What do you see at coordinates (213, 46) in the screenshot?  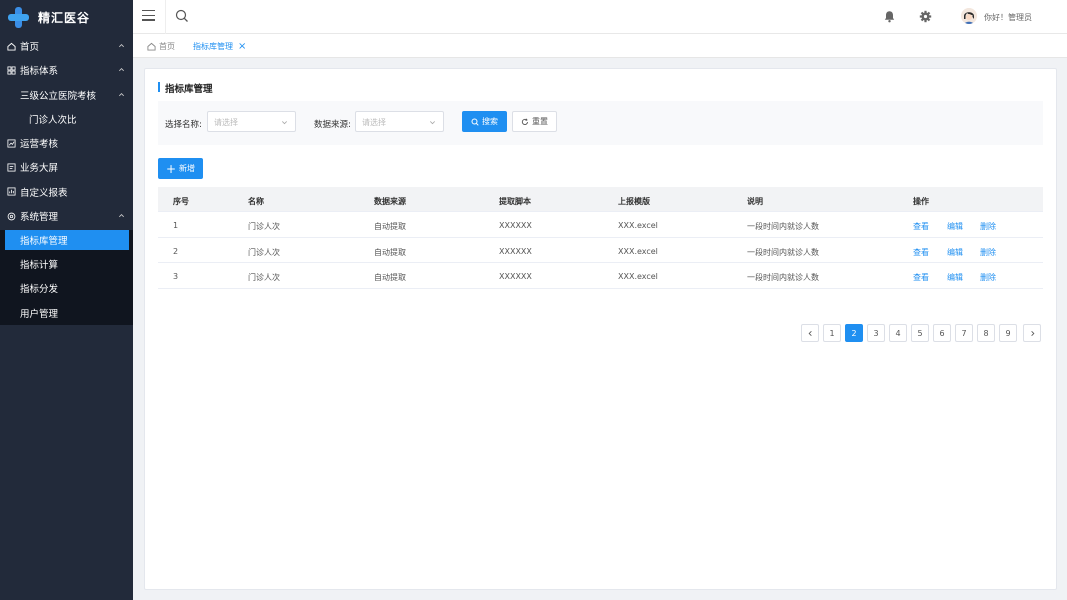 I see `tab-label: 指标库管理` at bounding box center [213, 46].